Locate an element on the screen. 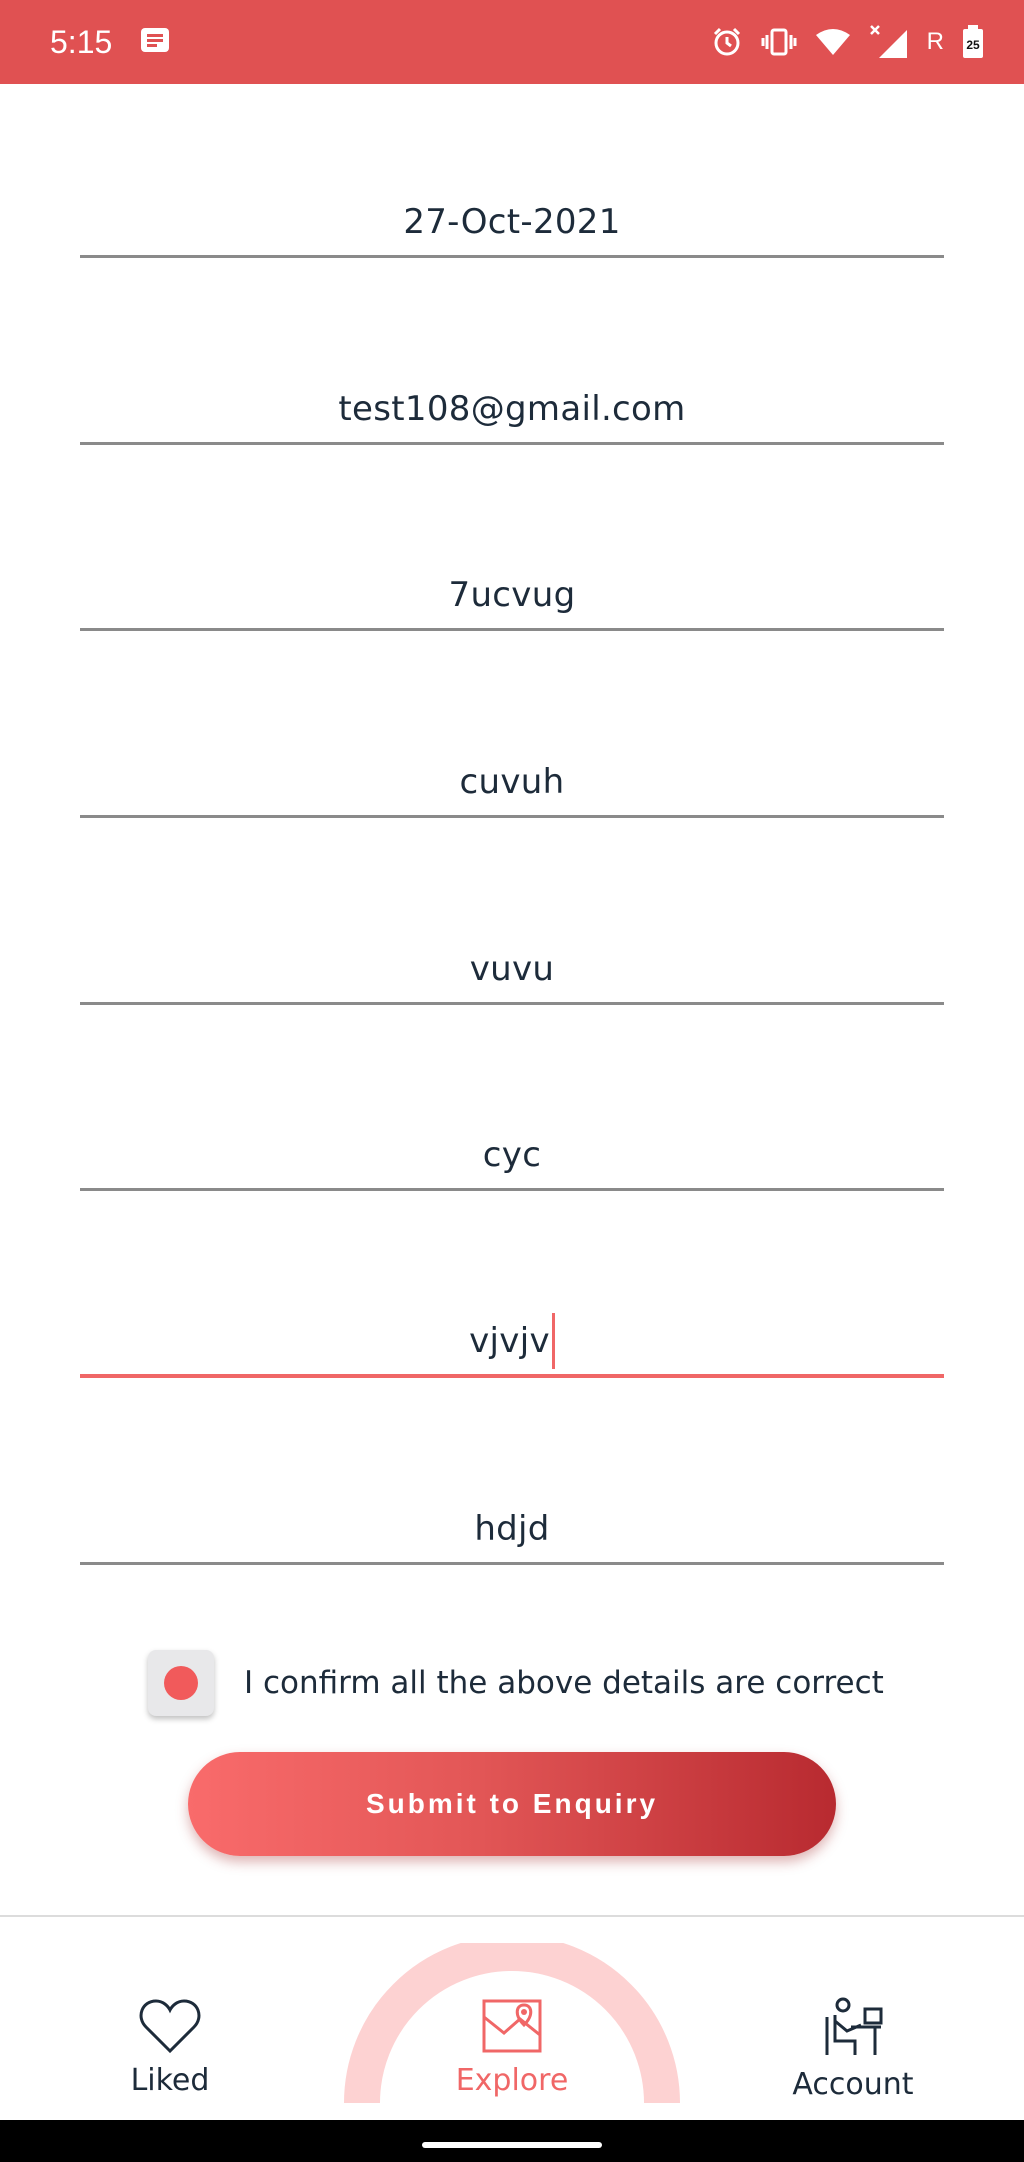 This screenshot has height=2162, width=1024. checkbox-checked-dot is located at coordinates (181, 1683).